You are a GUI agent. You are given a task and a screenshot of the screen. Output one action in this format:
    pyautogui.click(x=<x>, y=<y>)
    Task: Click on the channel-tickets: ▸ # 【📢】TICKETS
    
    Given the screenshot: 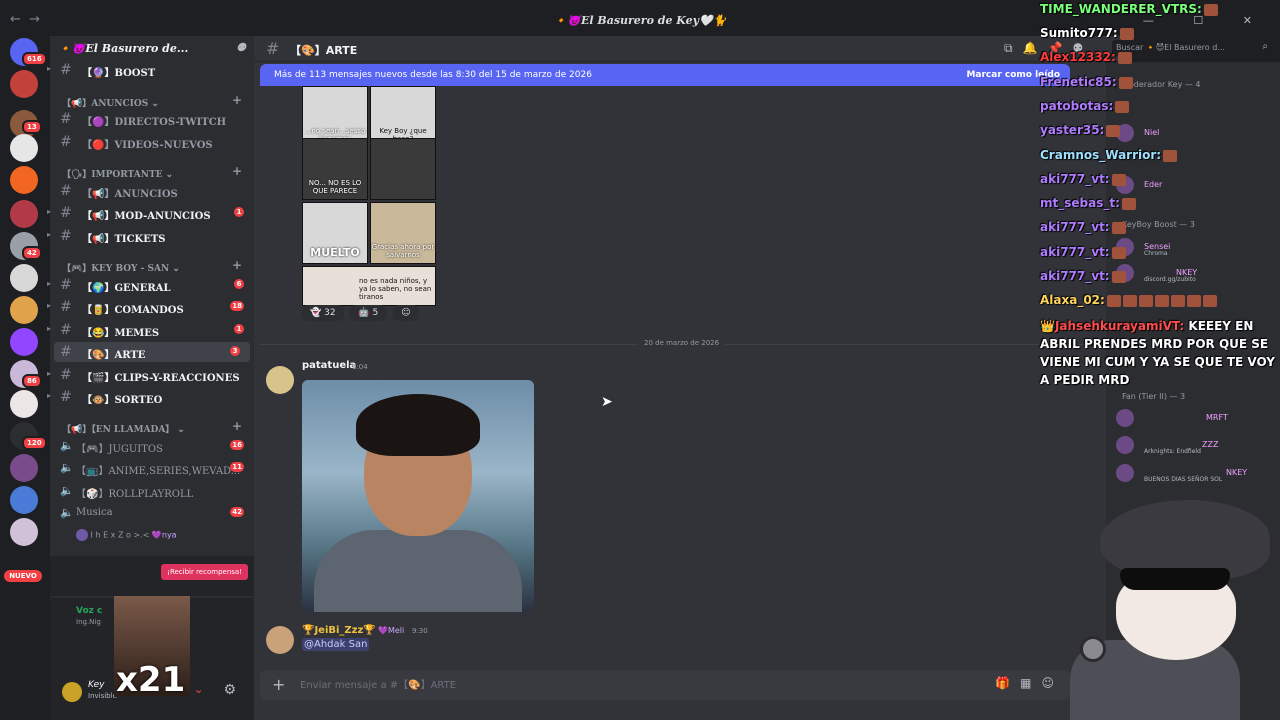 What is the action you would take?
    pyautogui.click(x=150, y=236)
    